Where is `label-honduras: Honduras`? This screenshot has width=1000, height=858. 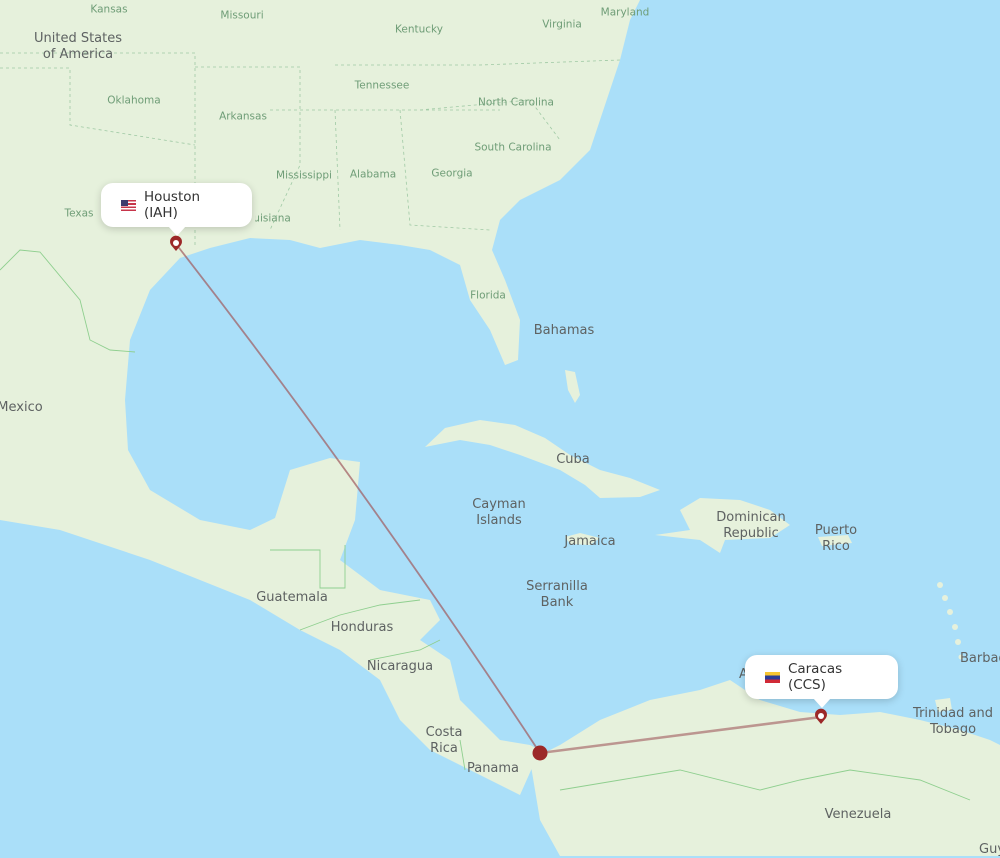
label-honduras: Honduras is located at coordinates (362, 627).